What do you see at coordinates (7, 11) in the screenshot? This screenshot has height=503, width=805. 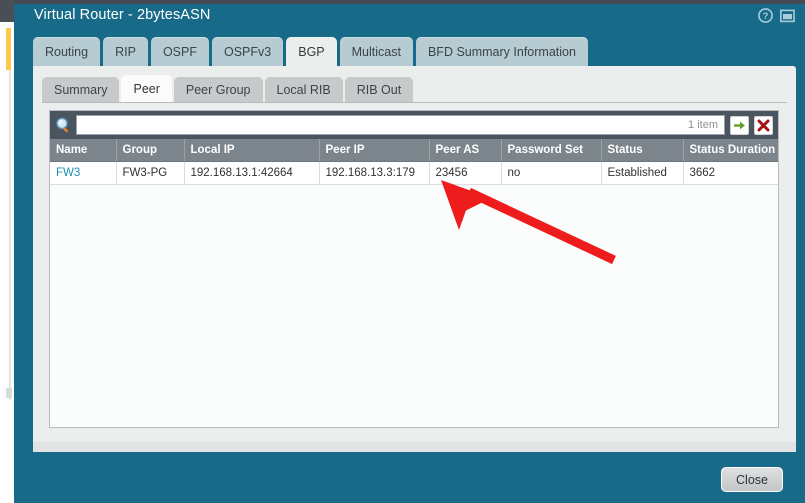 I see `background-topbar` at bounding box center [7, 11].